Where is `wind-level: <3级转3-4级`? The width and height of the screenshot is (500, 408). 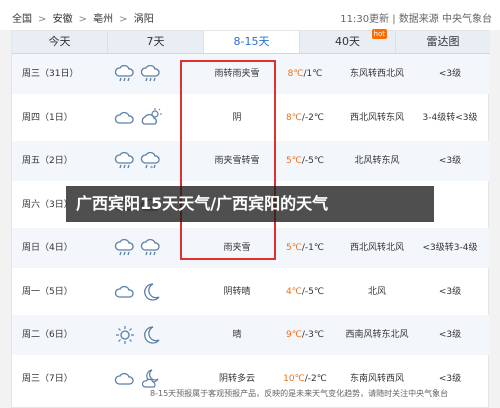
wind-level: <3级转3-4级 is located at coordinates (450, 248).